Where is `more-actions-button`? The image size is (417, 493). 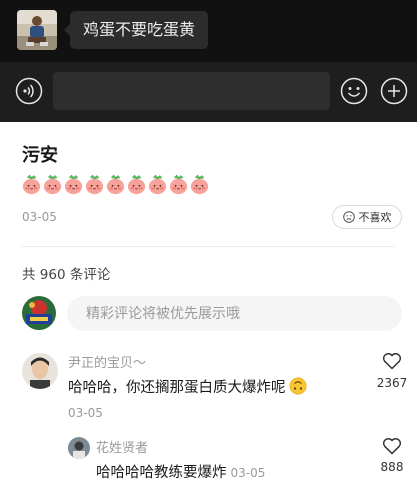 more-actions-button is located at coordinates (394, 91).